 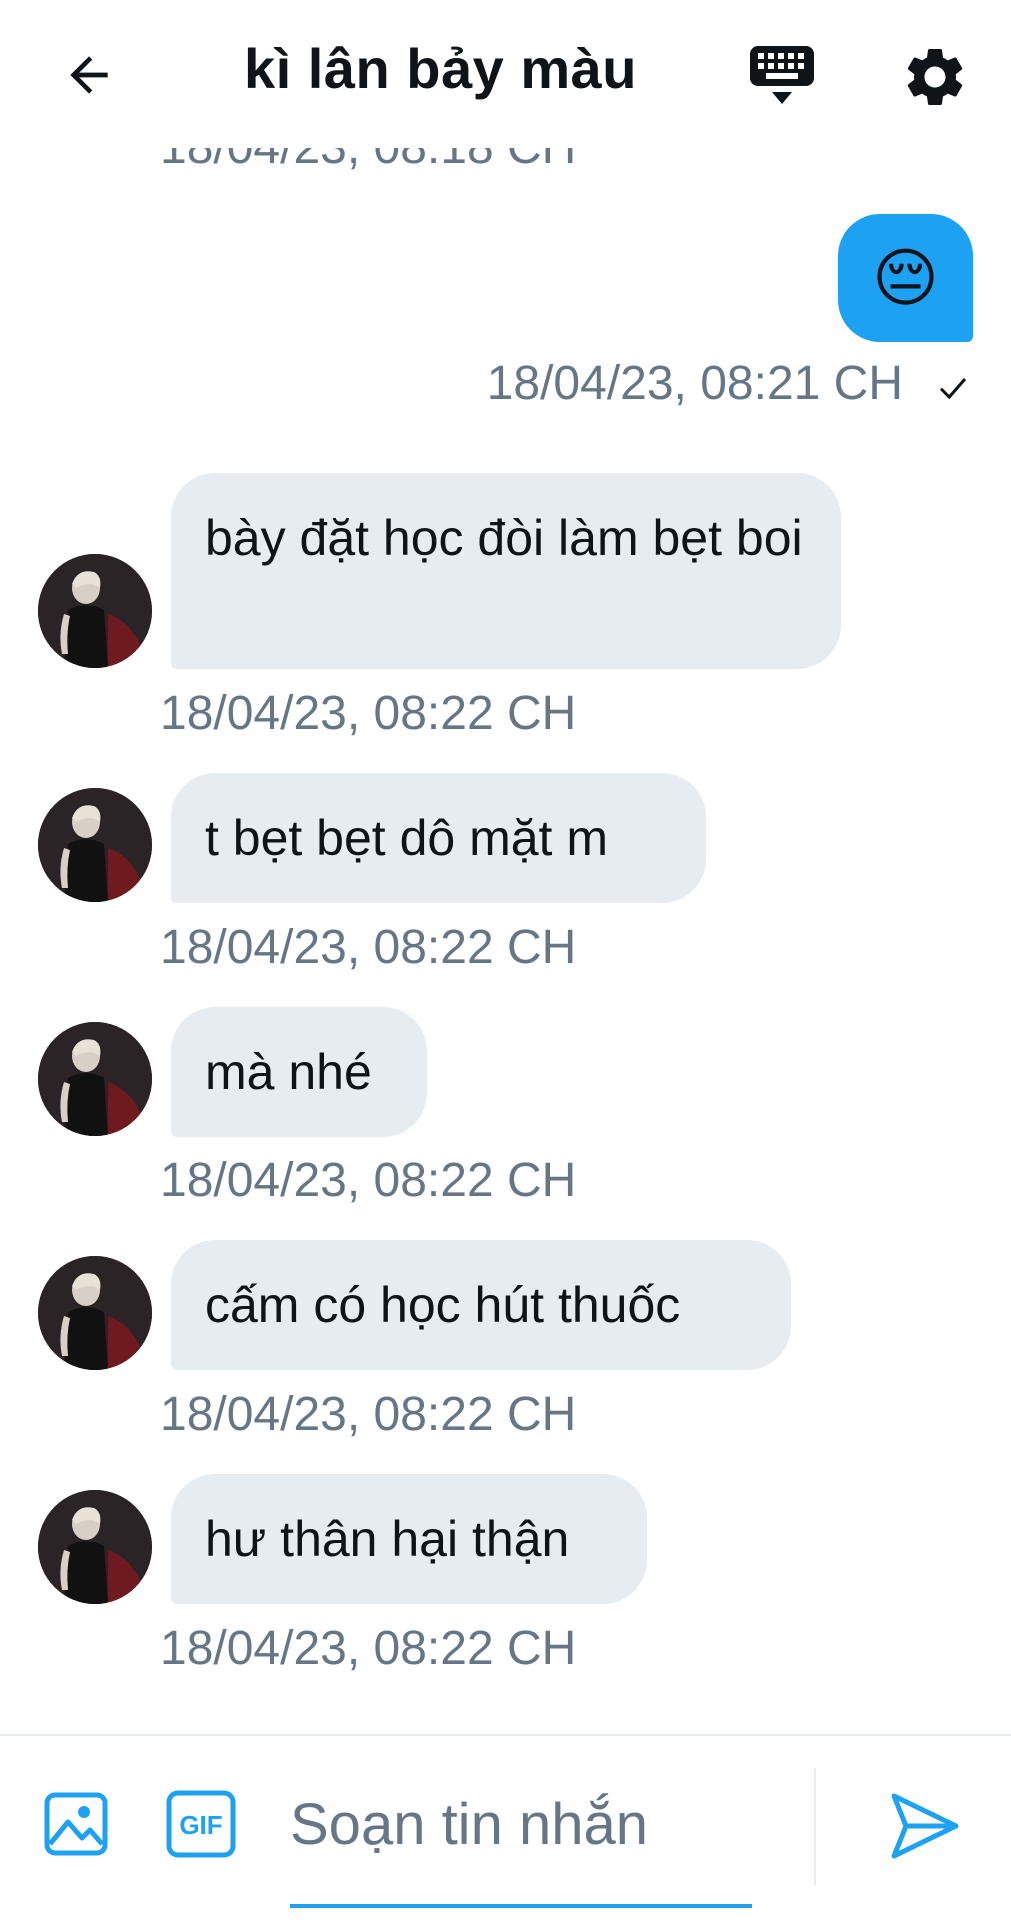 I want to click on message-text: cấm có học hút thuốc, so click(x=443, y=1305).